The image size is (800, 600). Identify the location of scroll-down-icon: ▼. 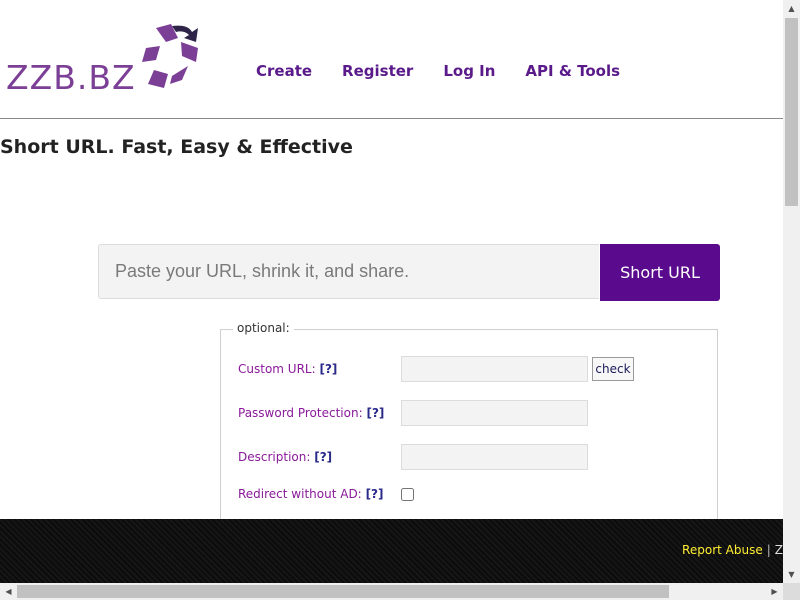
(791, 574).